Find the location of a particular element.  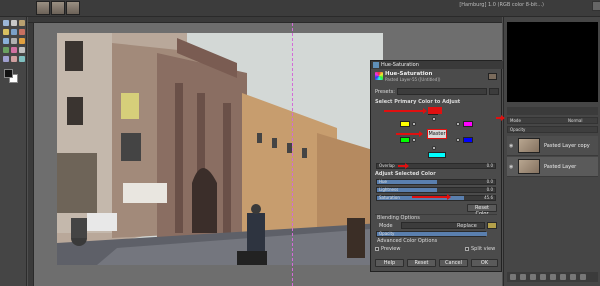

overlap-value: 0.0 is located at coordinates (489, 165).